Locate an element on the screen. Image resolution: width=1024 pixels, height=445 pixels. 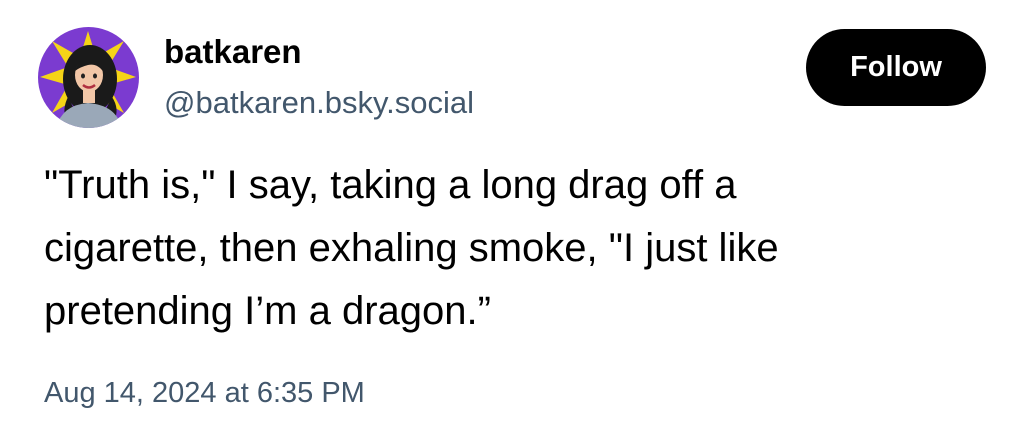
author-avatar is located at coordinates (88, 77).